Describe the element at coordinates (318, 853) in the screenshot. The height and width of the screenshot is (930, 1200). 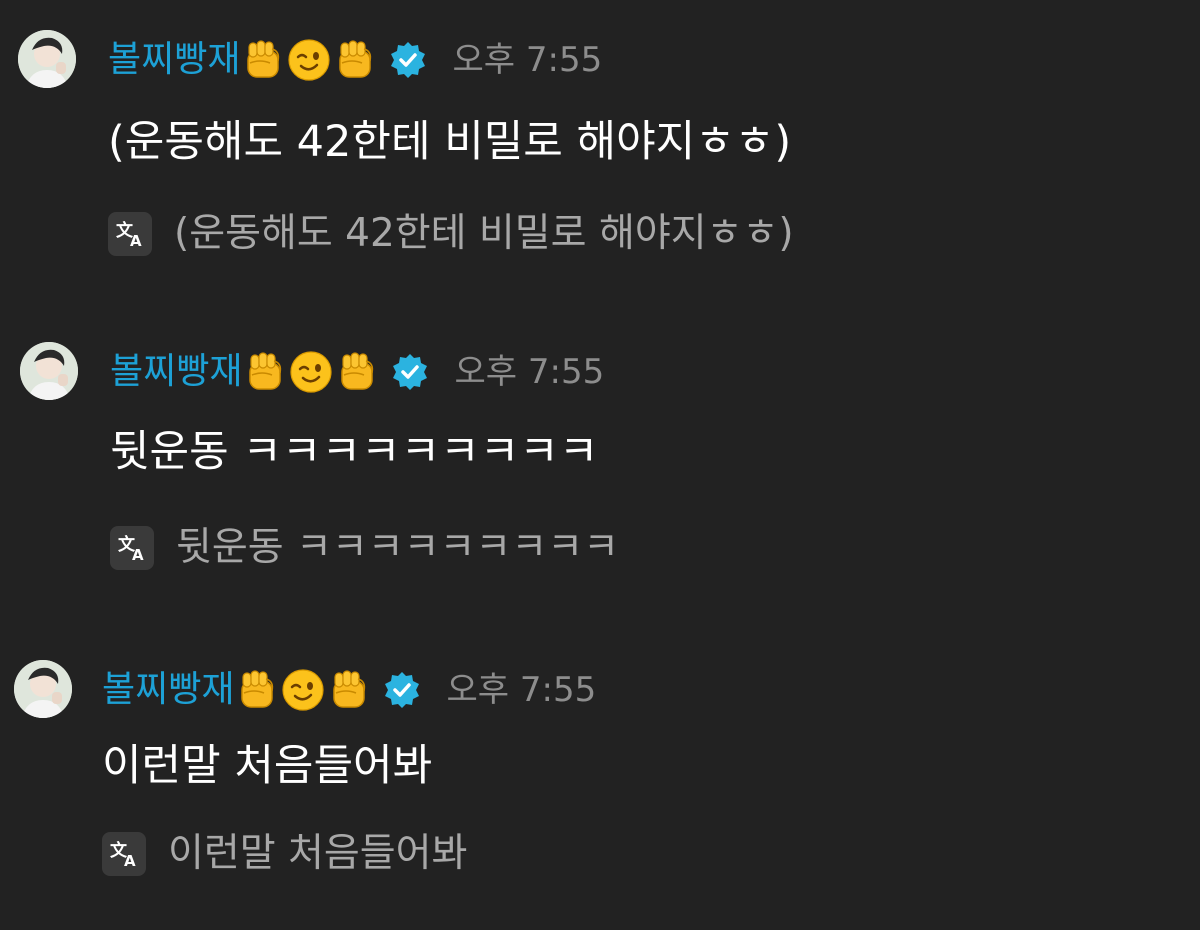
I see `translation-text: 이런말 처음들어봐` at that location.